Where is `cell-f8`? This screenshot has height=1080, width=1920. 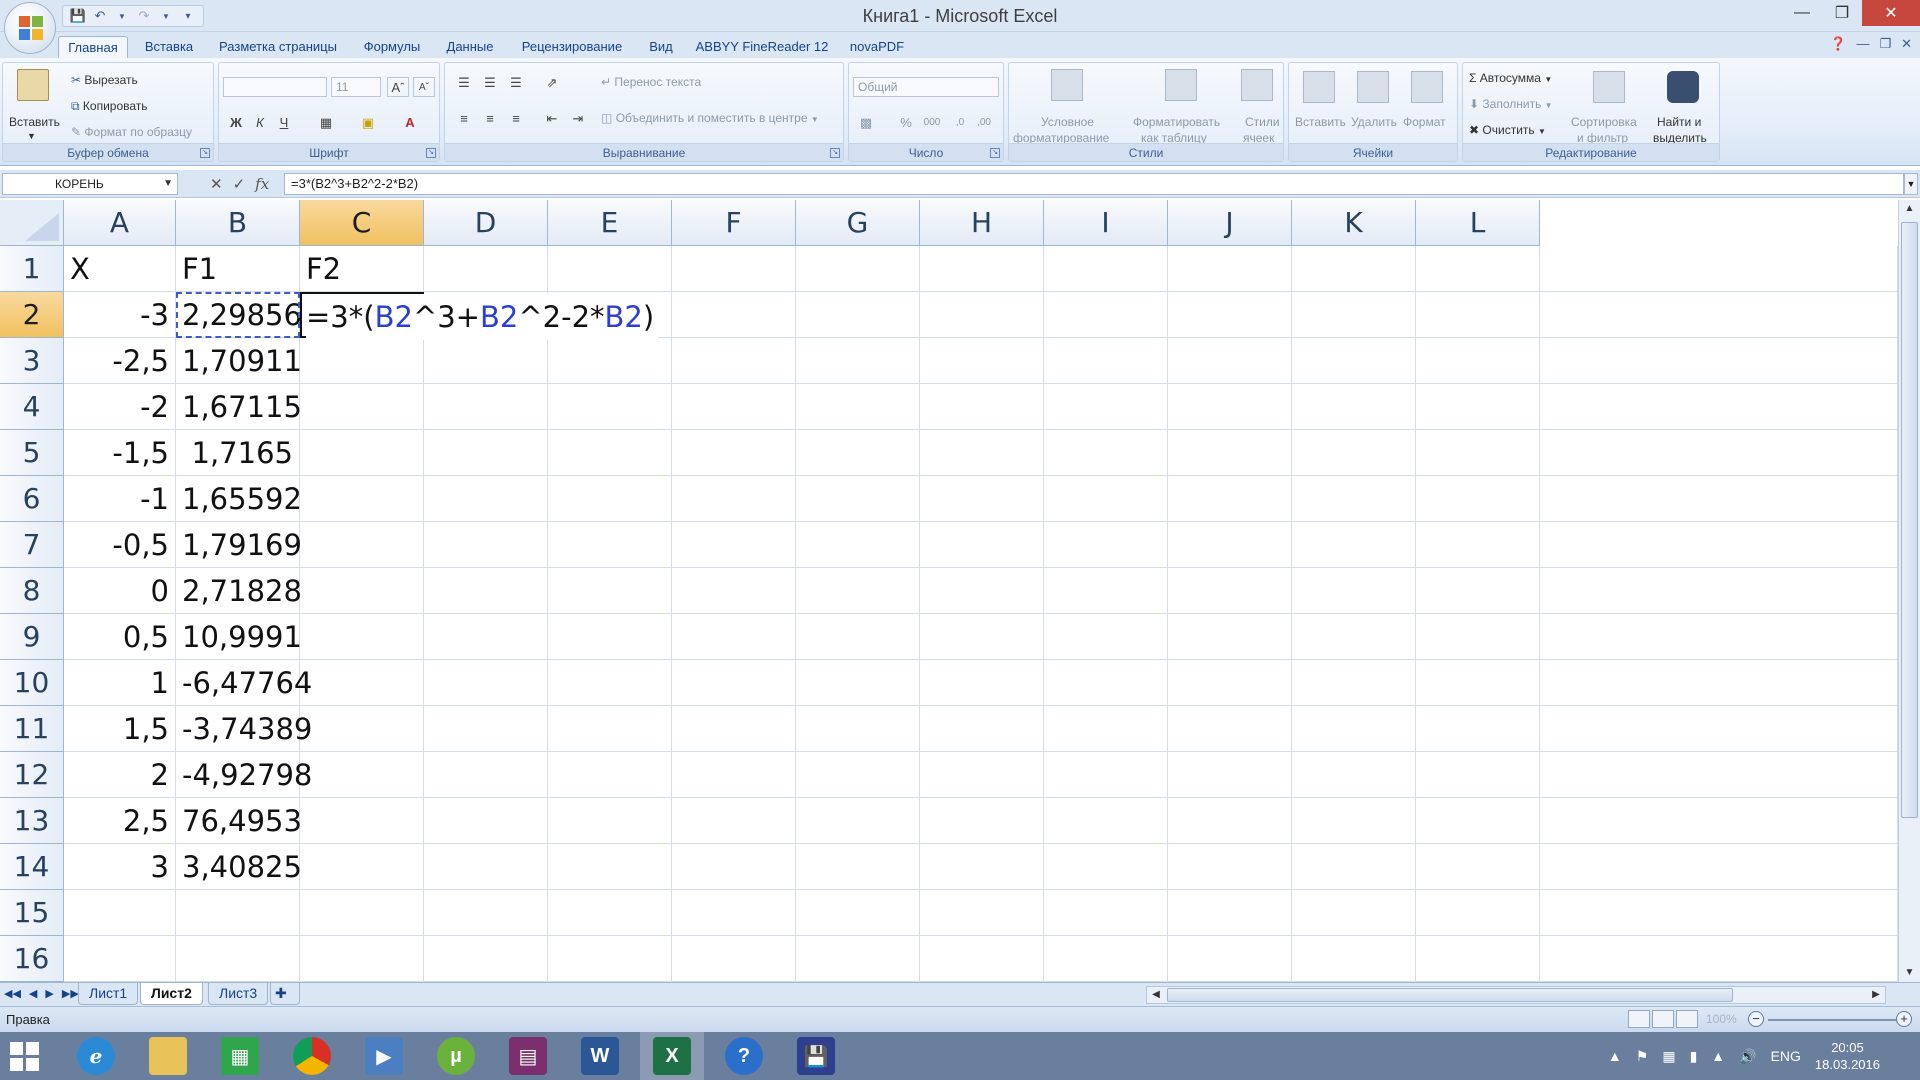 cell-f8 is located at coordinates (734, 591).